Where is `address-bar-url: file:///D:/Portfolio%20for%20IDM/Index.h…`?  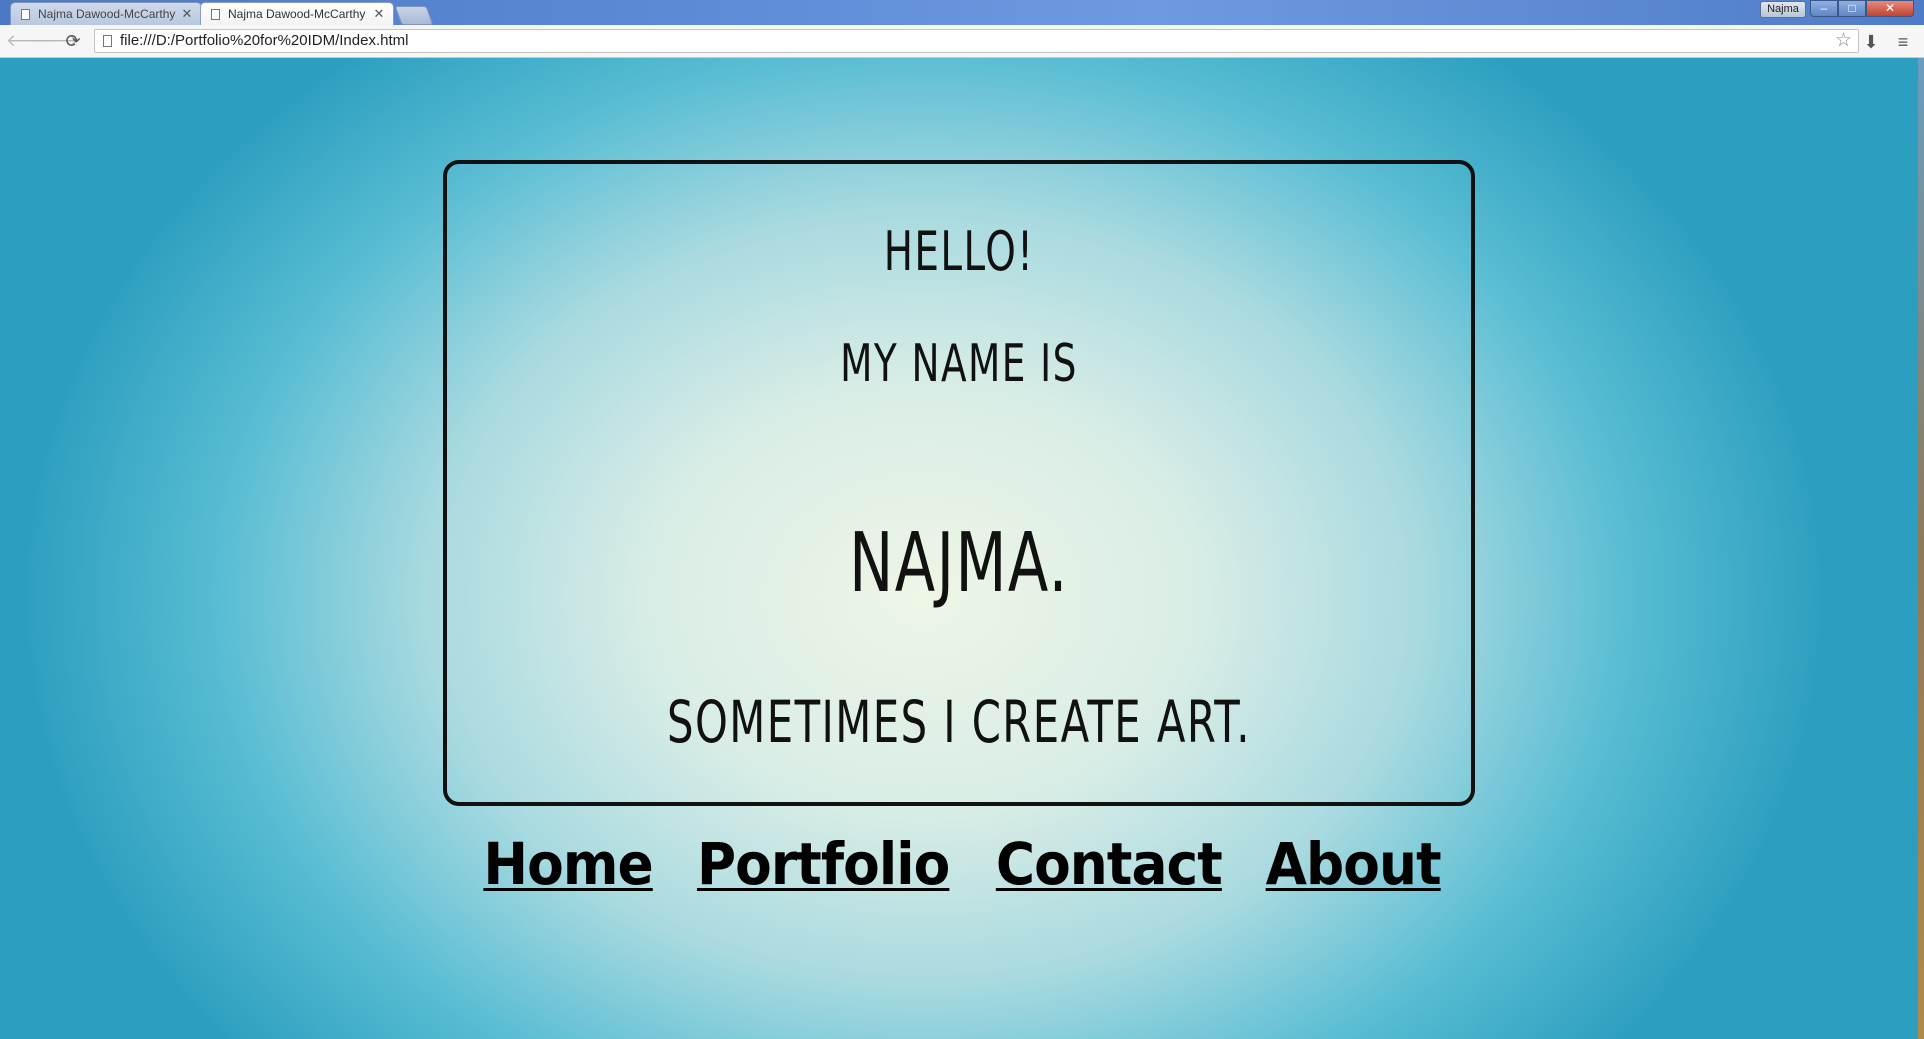 address-bar-url: file:///D:/Portfolio%20for%20IDM/Index.h… is located at coordinates (264, 41).